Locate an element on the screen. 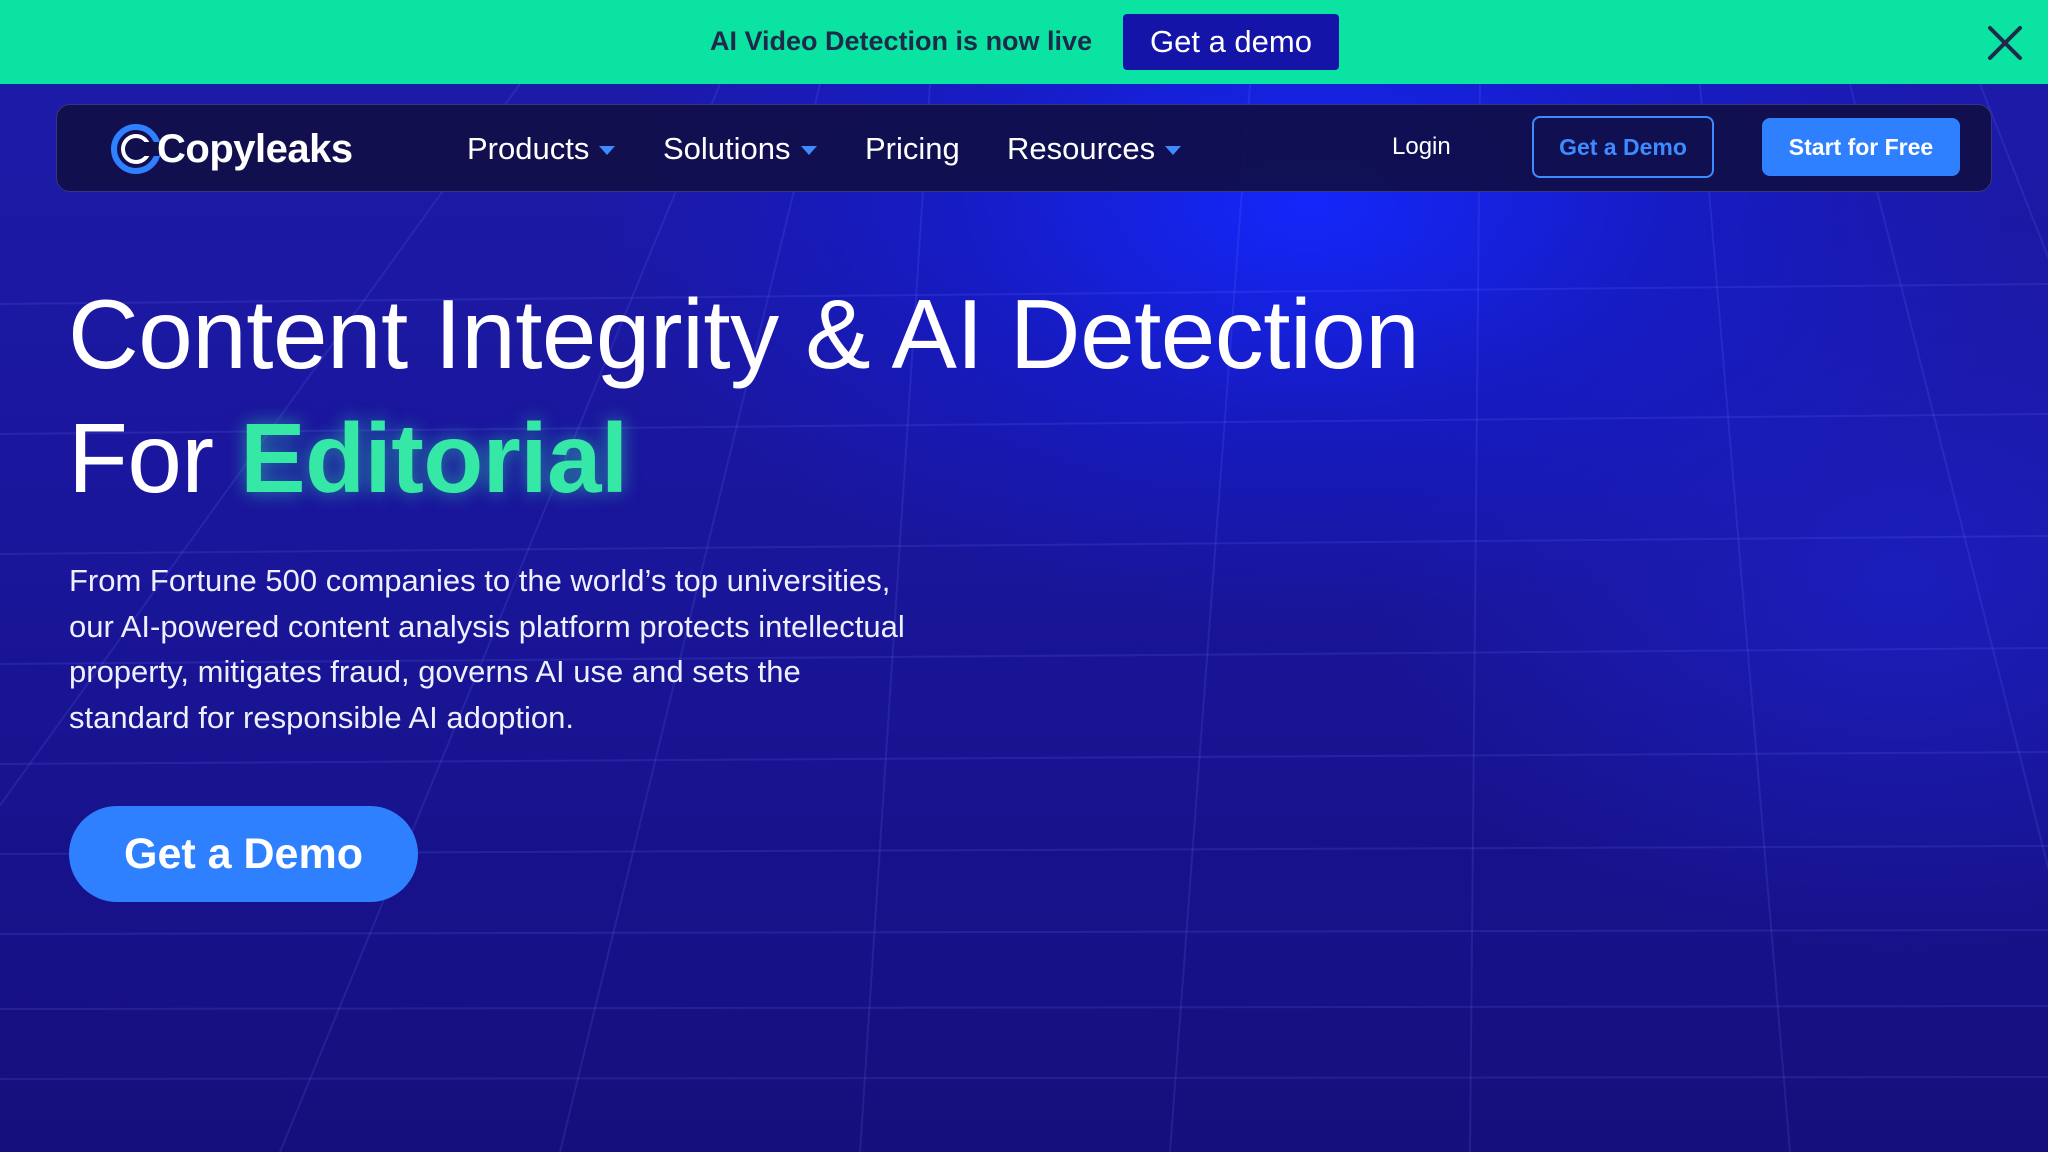  nav-solutions: Solutions is located at coordinates (740, 149).